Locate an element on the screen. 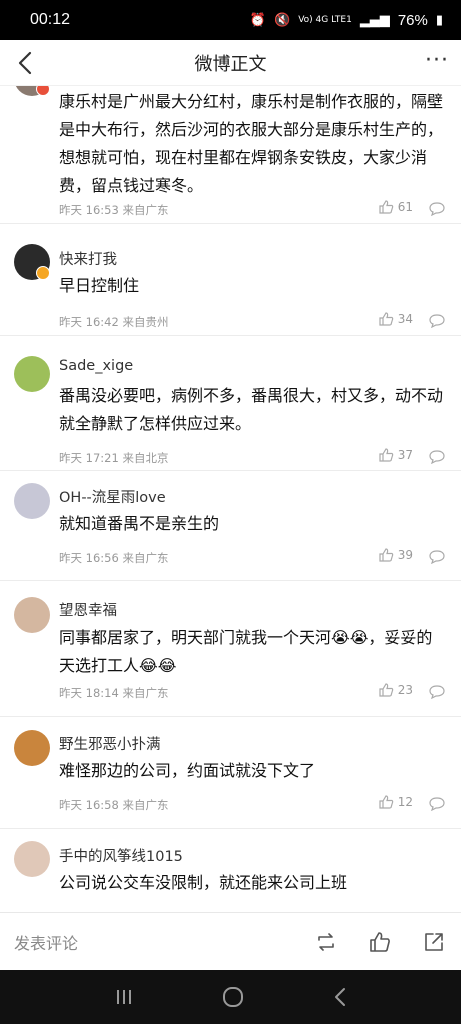  status-bar: 00:12 ⏰ 🔇 Vo) 4G LTE1 ▂▄▆ 76% ▮ is located at coordinates (230, 20).